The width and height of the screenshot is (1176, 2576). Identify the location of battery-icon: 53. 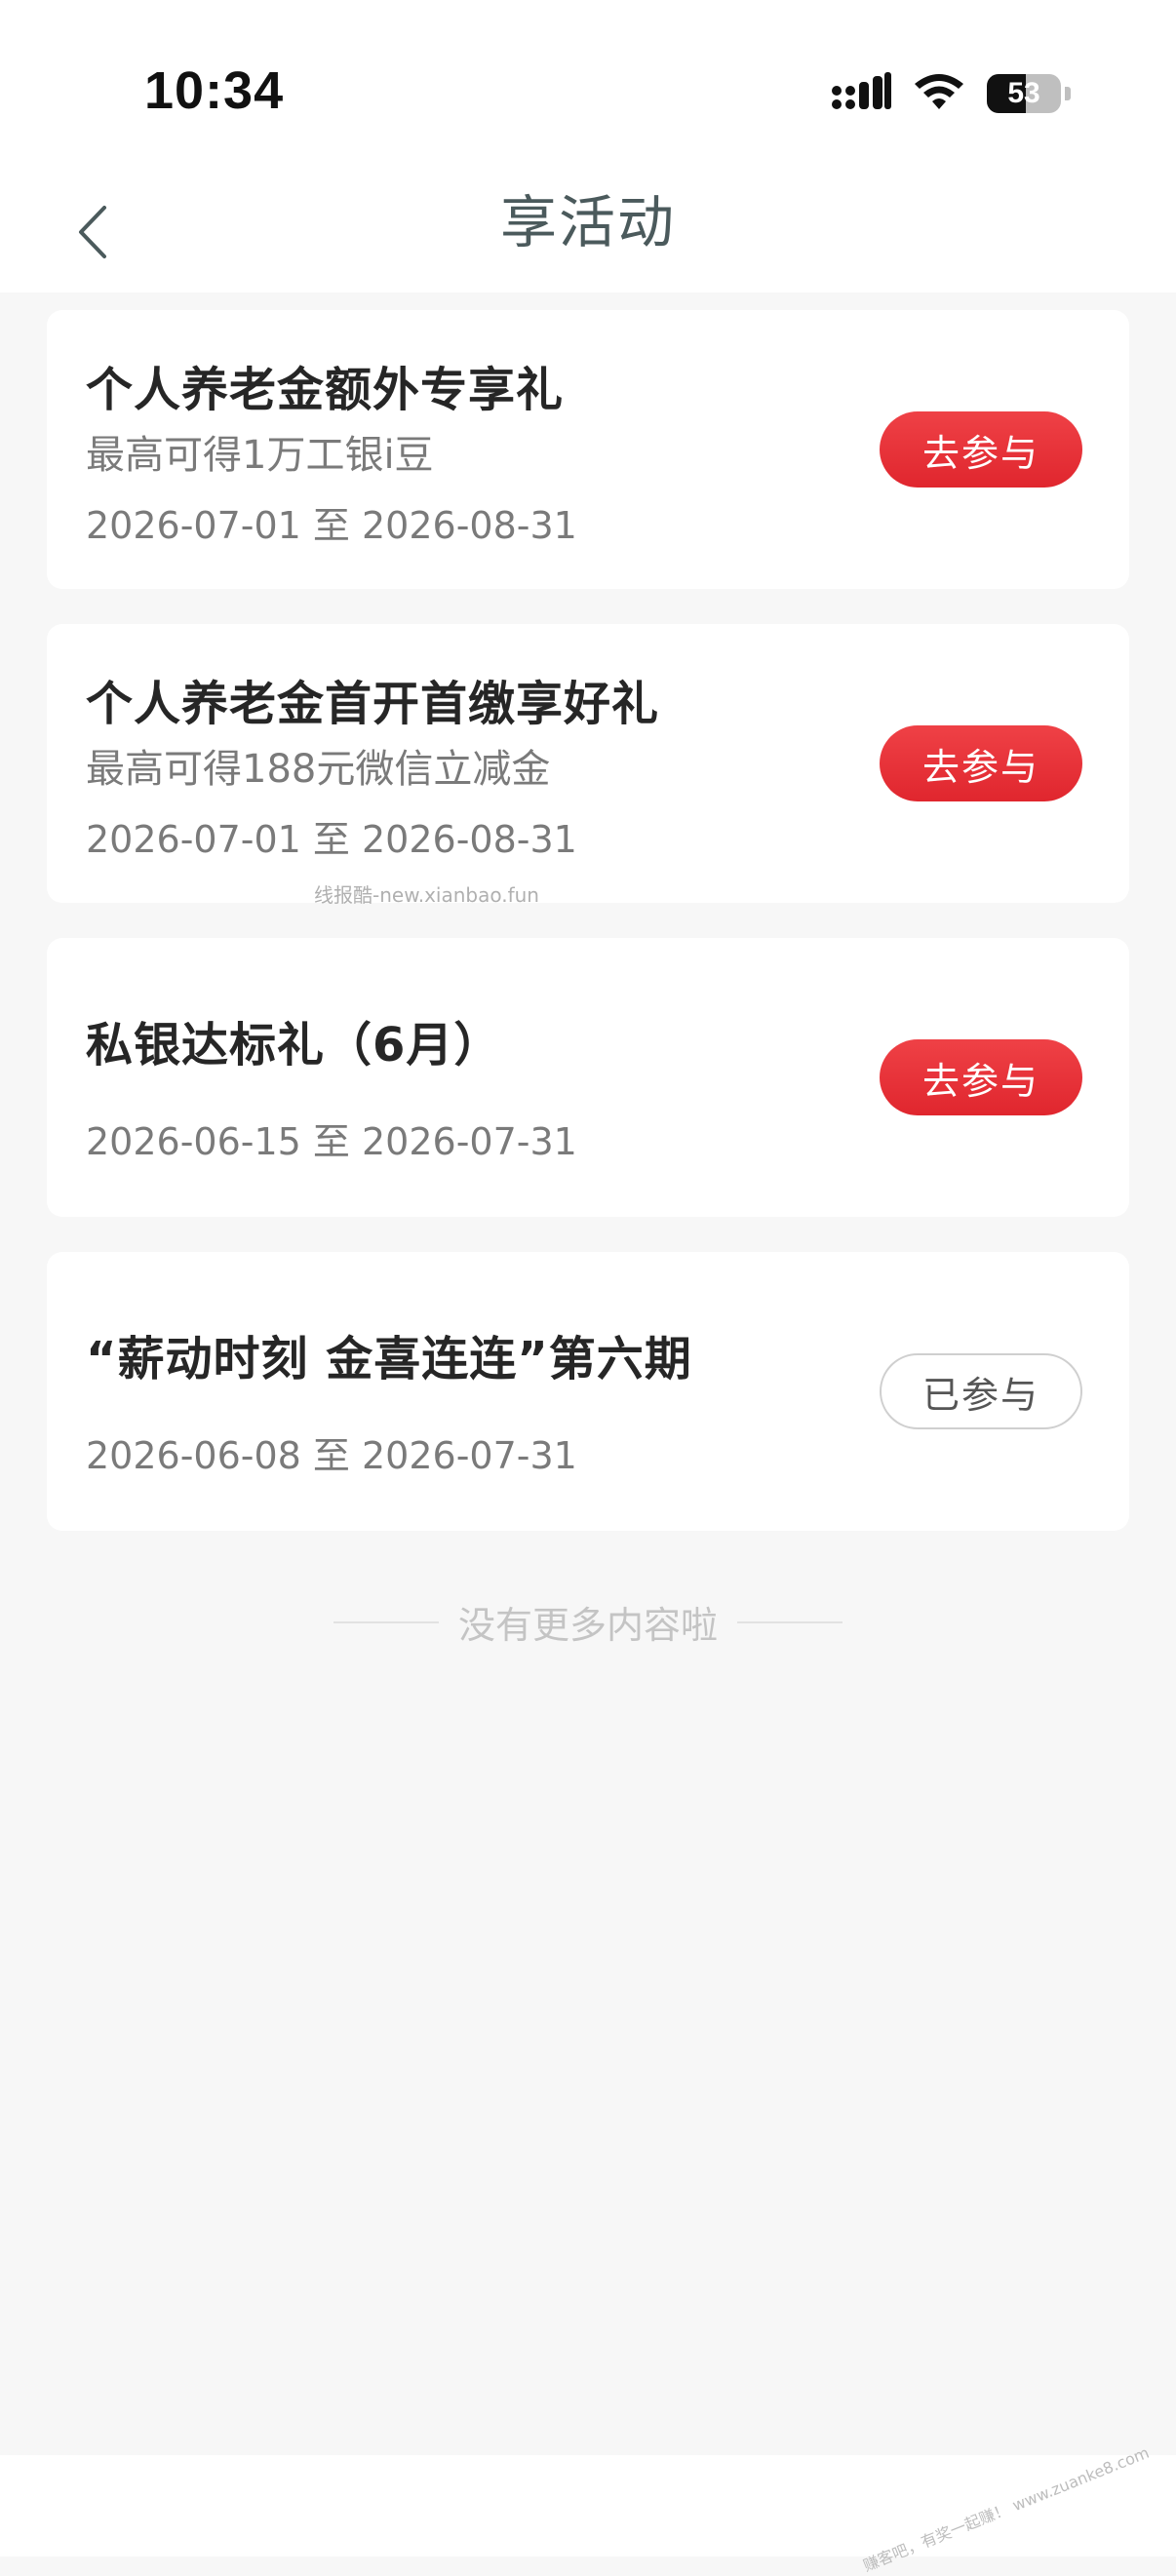
(1029, 93).